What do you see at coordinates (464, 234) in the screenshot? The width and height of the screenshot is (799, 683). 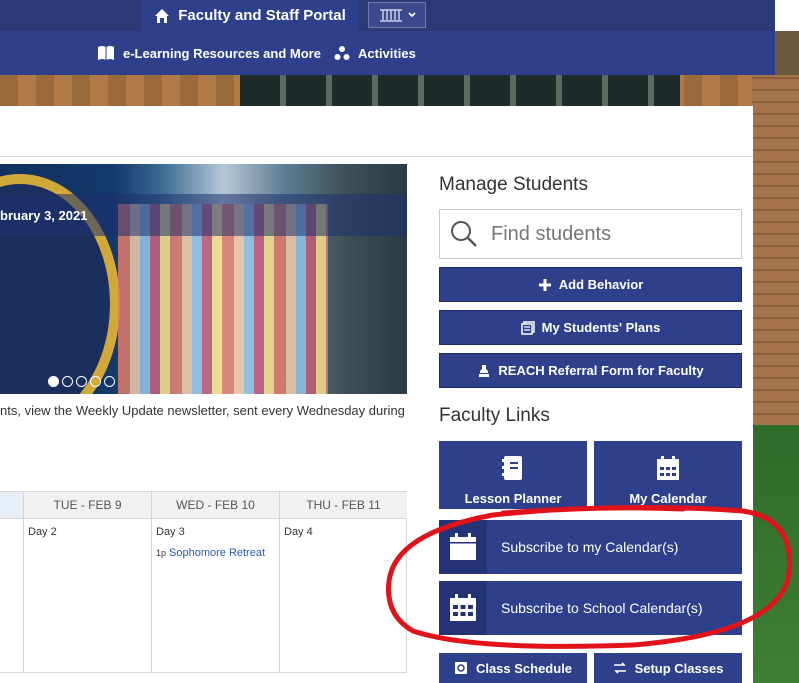 I see `search-icon` at bounding box center [464, 234].